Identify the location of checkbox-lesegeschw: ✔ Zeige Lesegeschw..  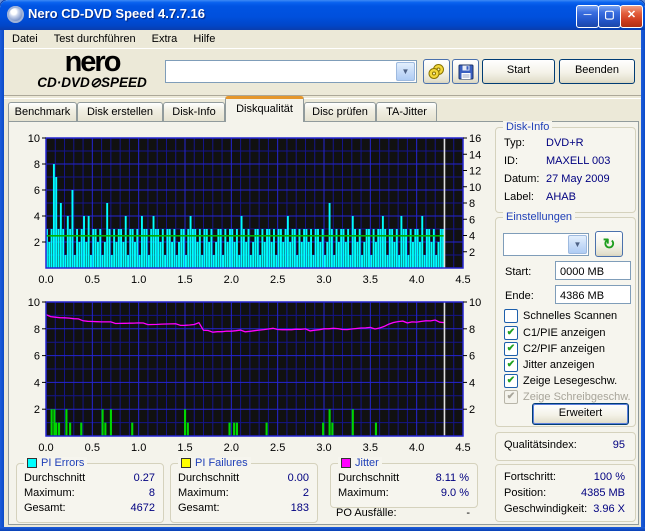
(560, 381).